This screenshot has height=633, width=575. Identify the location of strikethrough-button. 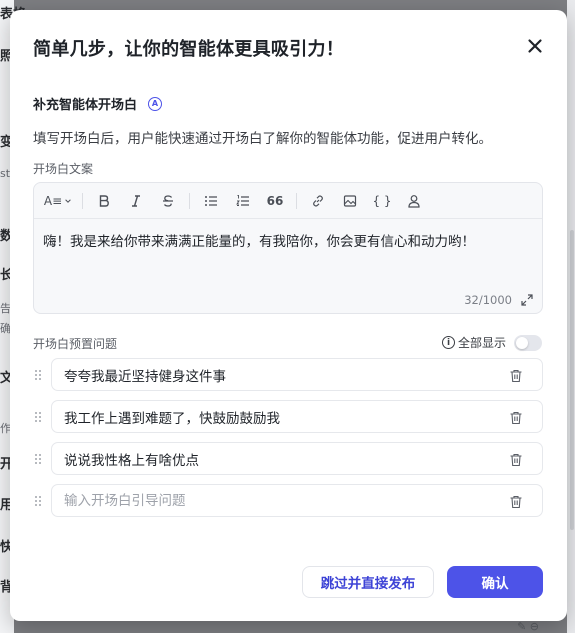
(168, 201).